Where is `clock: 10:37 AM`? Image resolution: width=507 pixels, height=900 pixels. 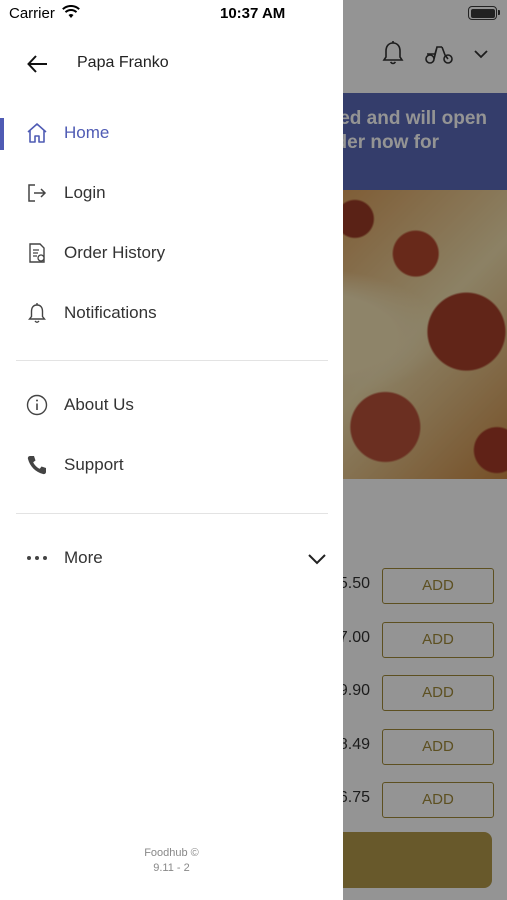
clock: 10:37 AM is located at coordinates (253, 13).